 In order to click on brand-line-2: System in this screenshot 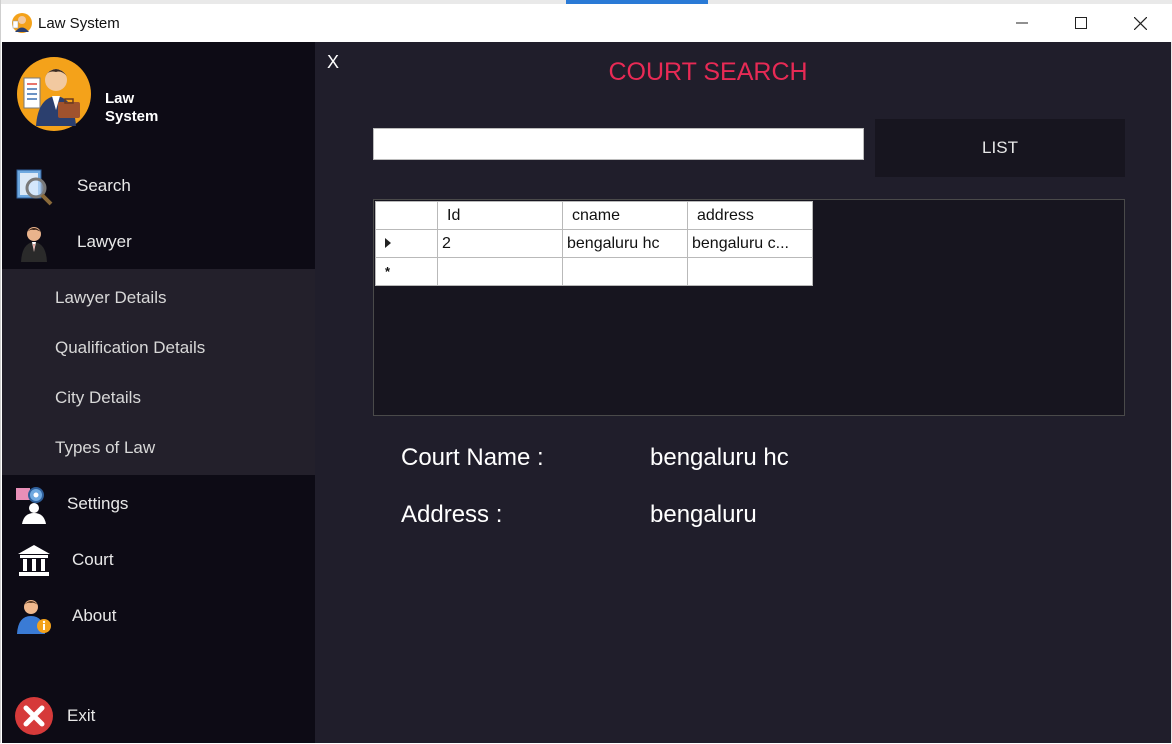, I will do `click(132, 116)`.